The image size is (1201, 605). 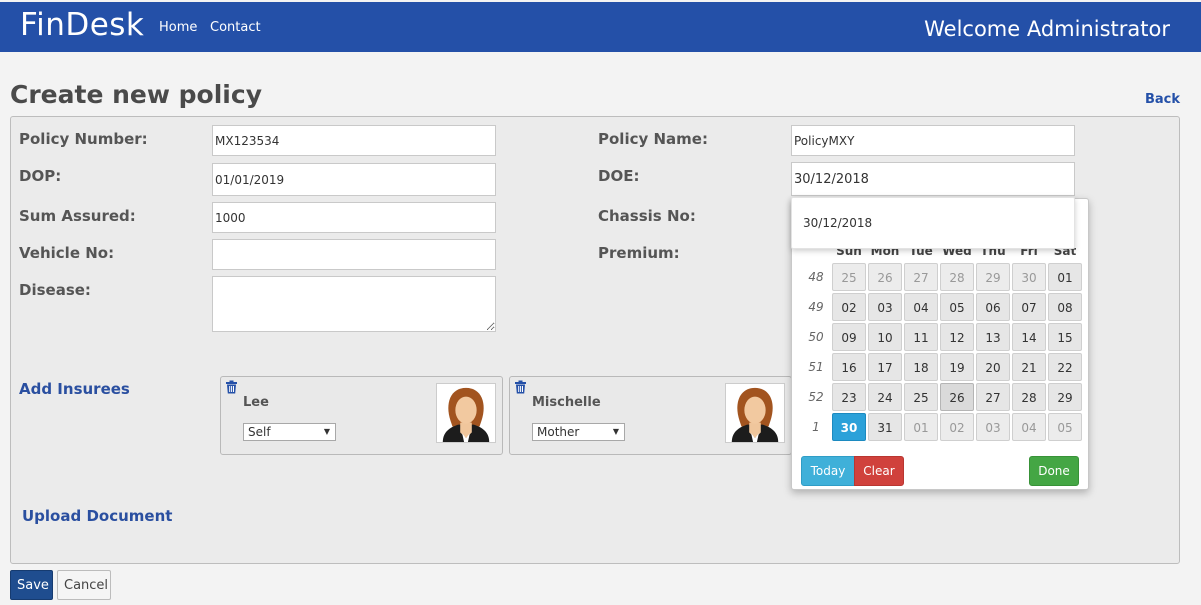 What do you see at coordinates (235, 27) in the screenshot?
I see `nav-contact-link: Contact` at bounding box center [235, 27].